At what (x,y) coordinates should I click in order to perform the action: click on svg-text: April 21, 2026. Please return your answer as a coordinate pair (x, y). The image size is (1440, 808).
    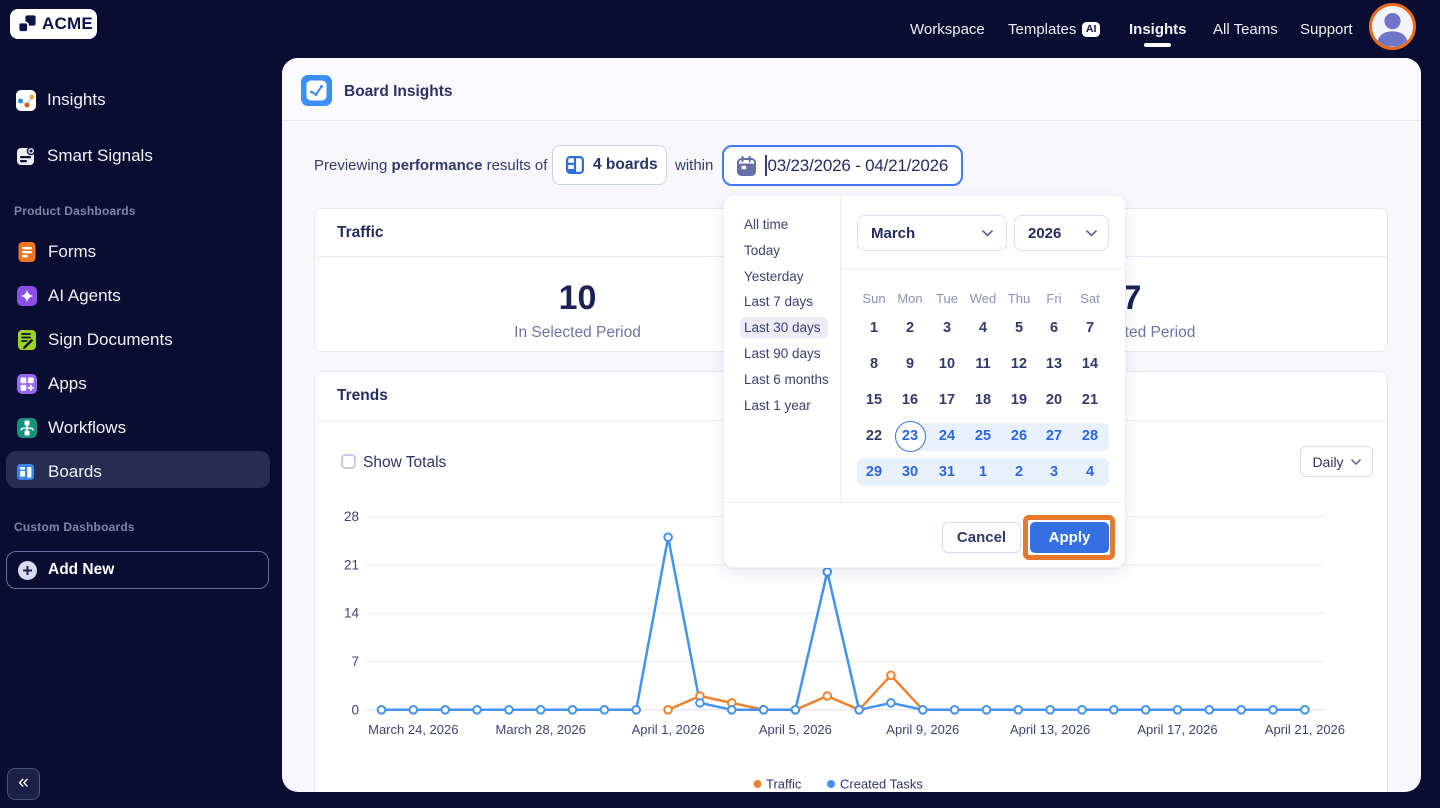
    Looking at the image, I should click on (1305, 729).